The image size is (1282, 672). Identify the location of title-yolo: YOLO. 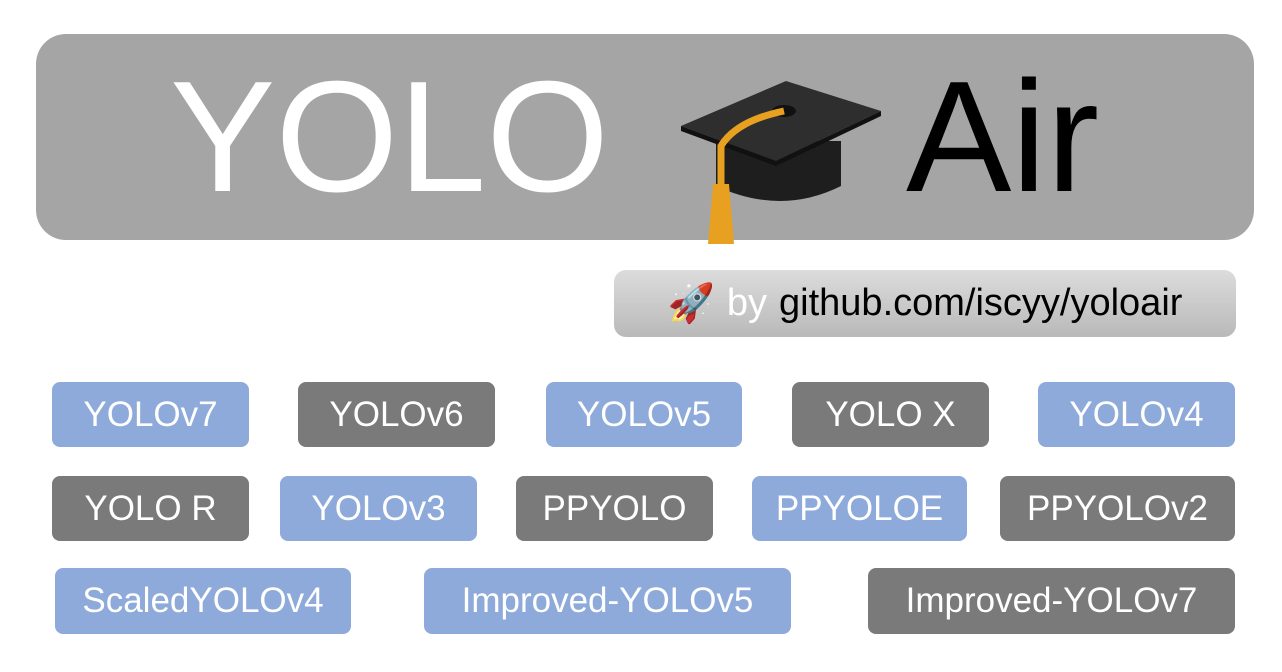
(390, 137).